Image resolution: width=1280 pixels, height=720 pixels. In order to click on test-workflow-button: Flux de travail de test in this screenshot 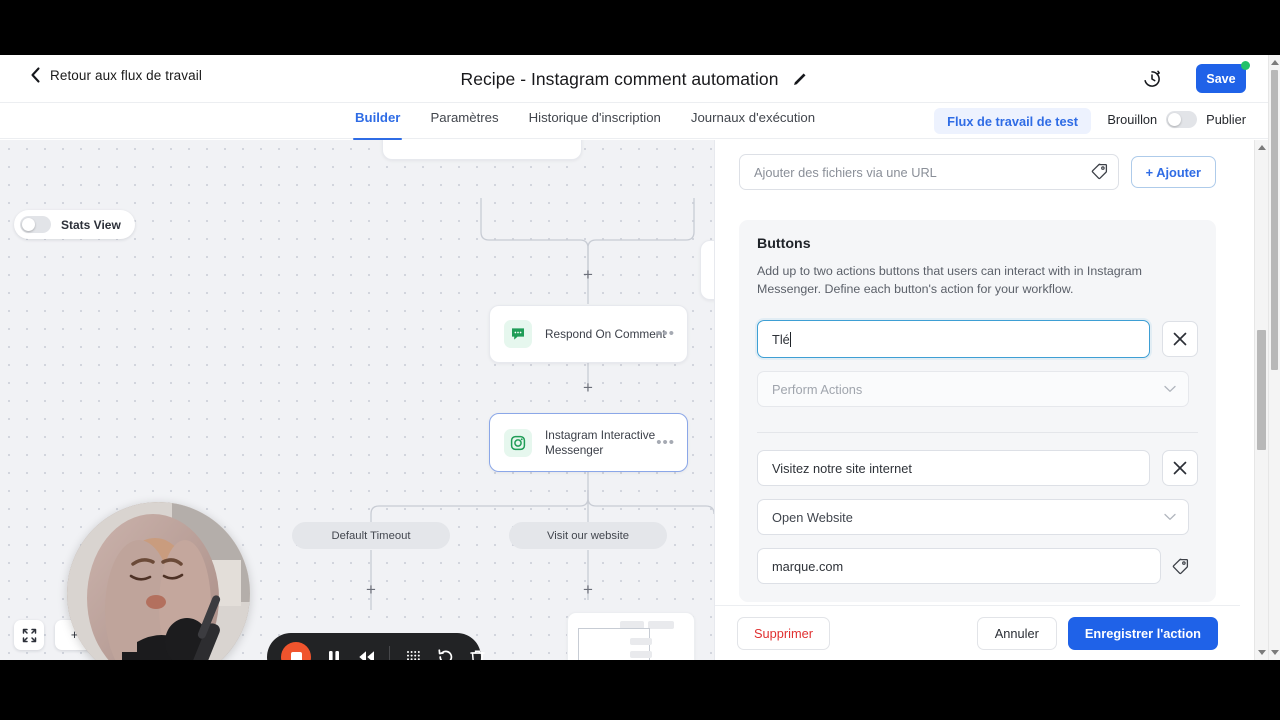, I will do `click(1012, 121)`.